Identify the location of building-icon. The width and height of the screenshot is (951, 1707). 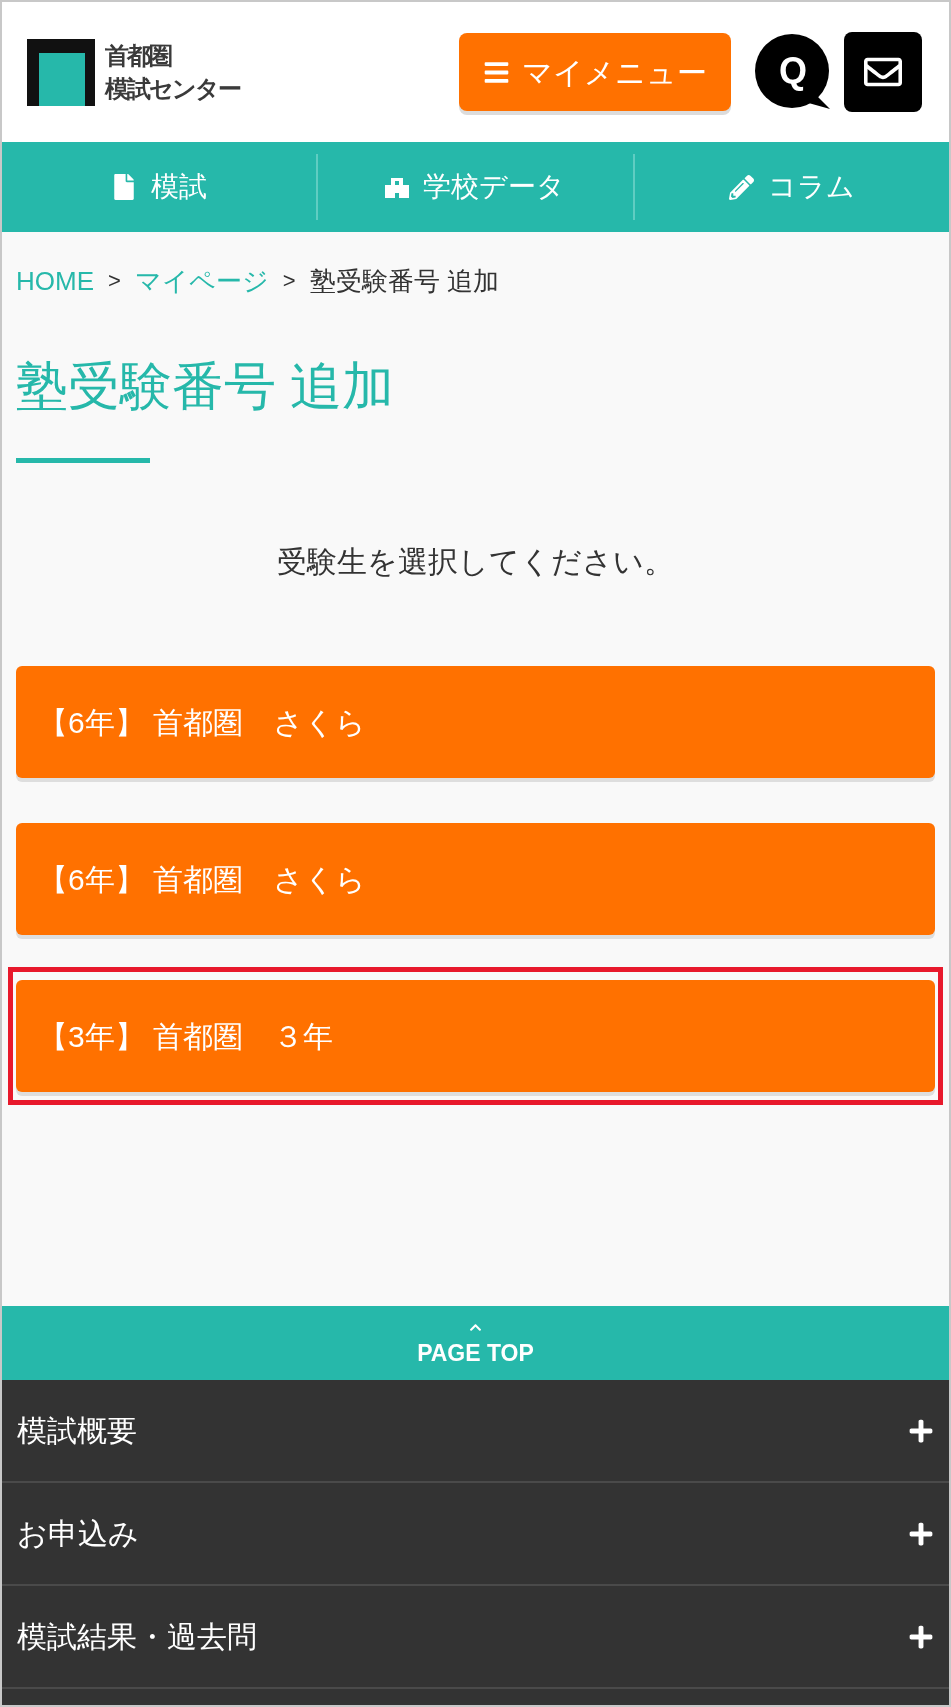
(397, 187).